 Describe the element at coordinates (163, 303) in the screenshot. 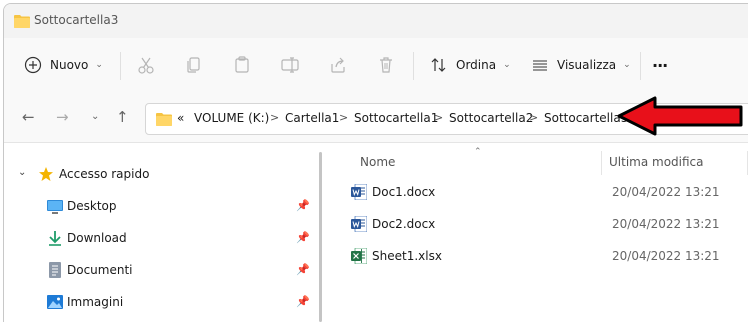

I see `sidebar-item-images: Immagini 📌` at that location.